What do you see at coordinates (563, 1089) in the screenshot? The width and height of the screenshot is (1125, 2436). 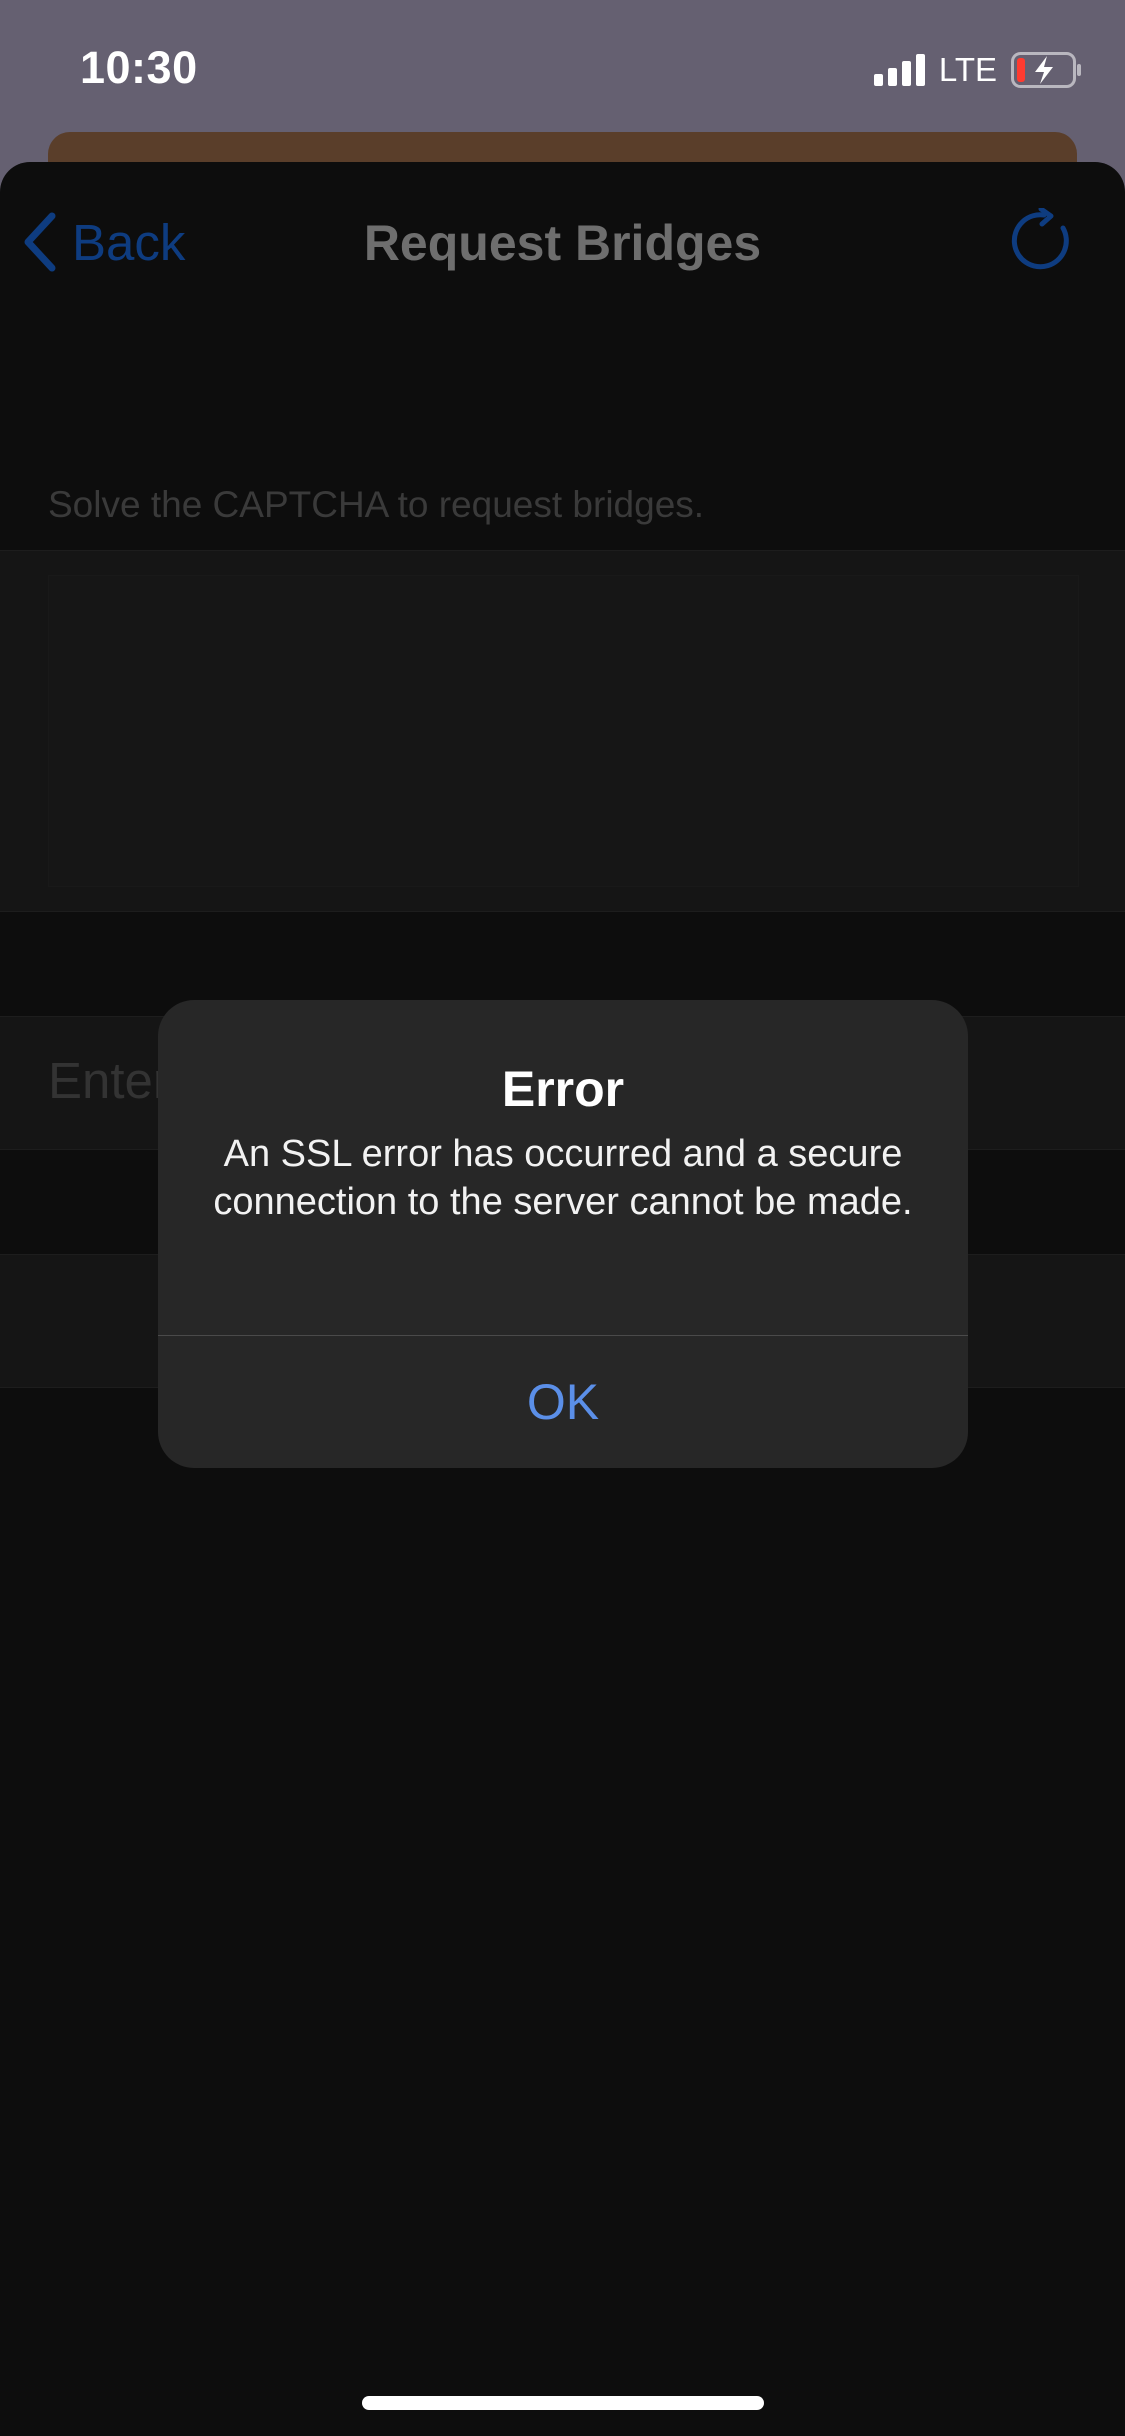 I see `alert-title: Error` at bounding box center [563, 1089].